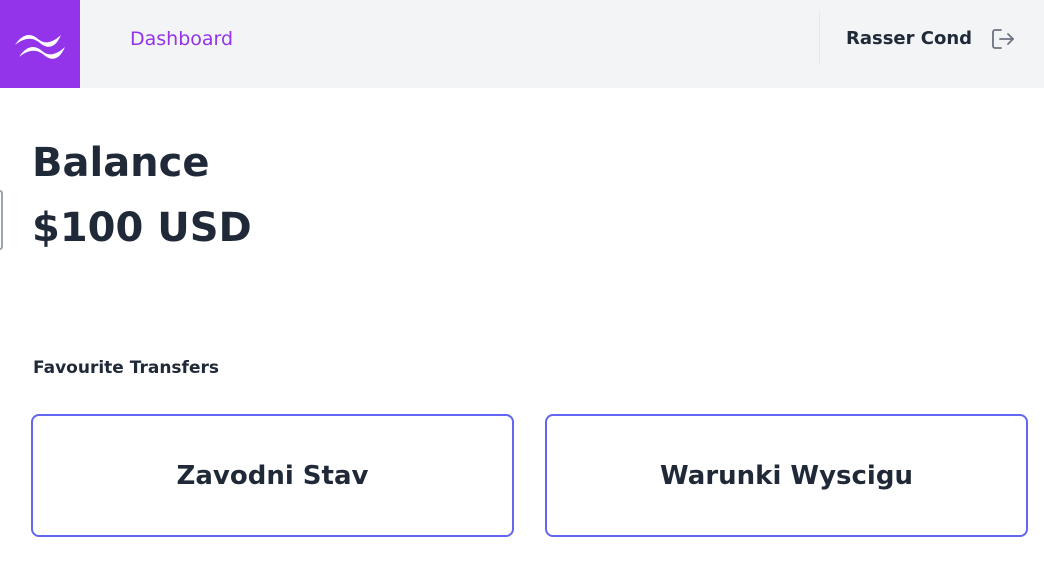  Describe the element at coordinates (181, 39) in the screenshot. I see `nav-dashboard-link: Dashboard` at that location.